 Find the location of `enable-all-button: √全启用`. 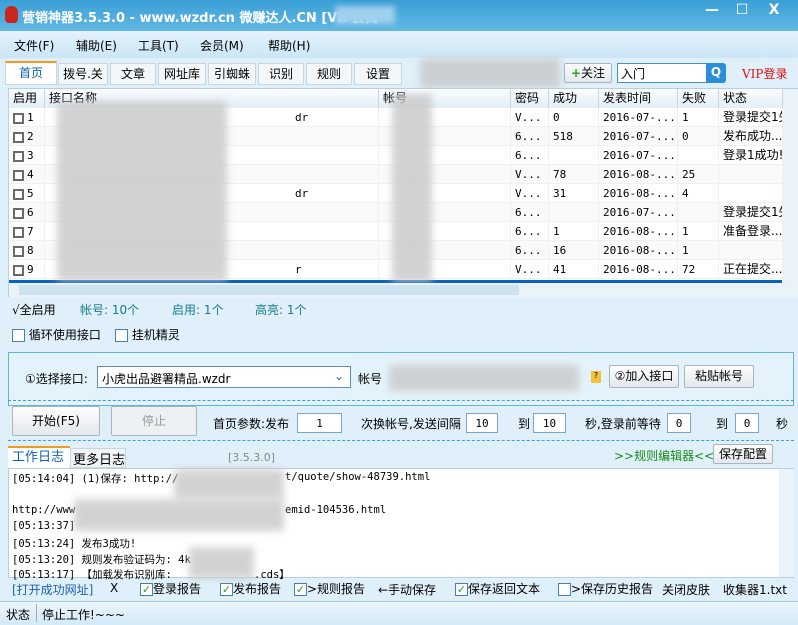

enable-all-button: √全启用 is located at coordinates (34, 309).